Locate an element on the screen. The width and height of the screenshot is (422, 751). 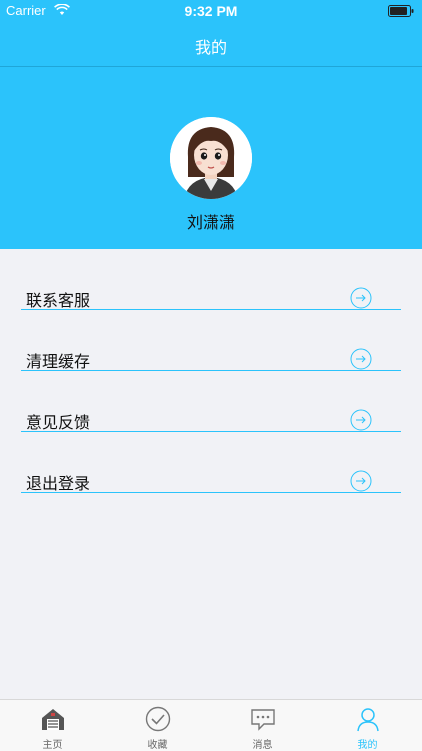
navigation-bar: 我的 is located at coordinates (211, 44).